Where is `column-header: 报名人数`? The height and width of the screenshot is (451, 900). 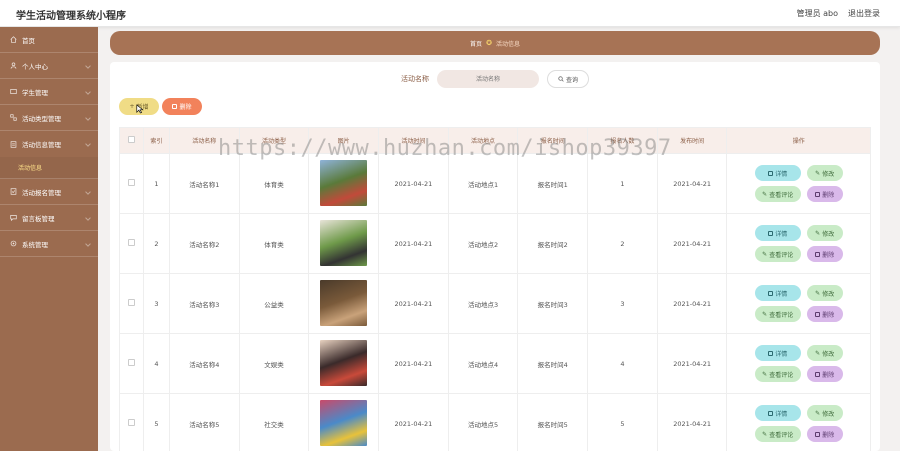 column-header: 报名人数 is located at coordinates (622, 140).